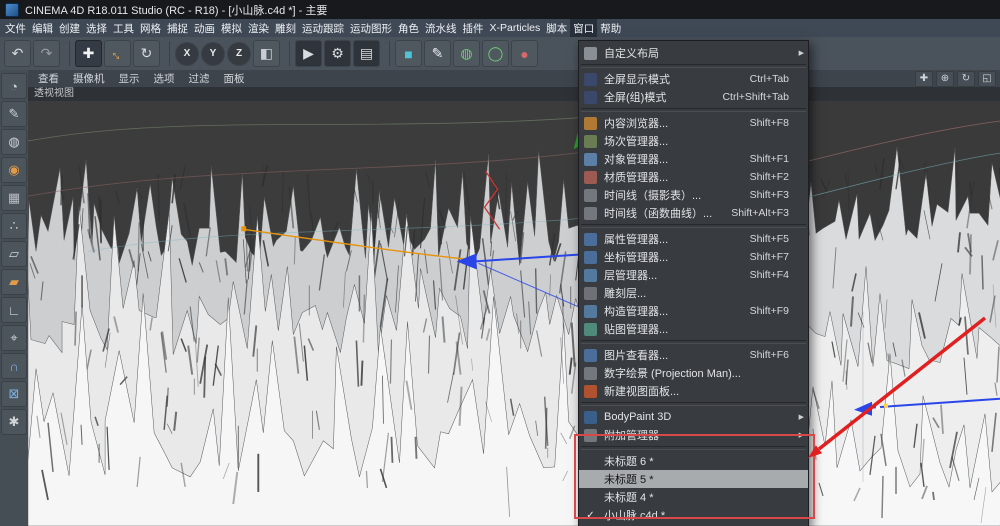  Describe the element at coordinates (556, 28) in the screenshot. I see `menu-脚本: 脚本` at that location.